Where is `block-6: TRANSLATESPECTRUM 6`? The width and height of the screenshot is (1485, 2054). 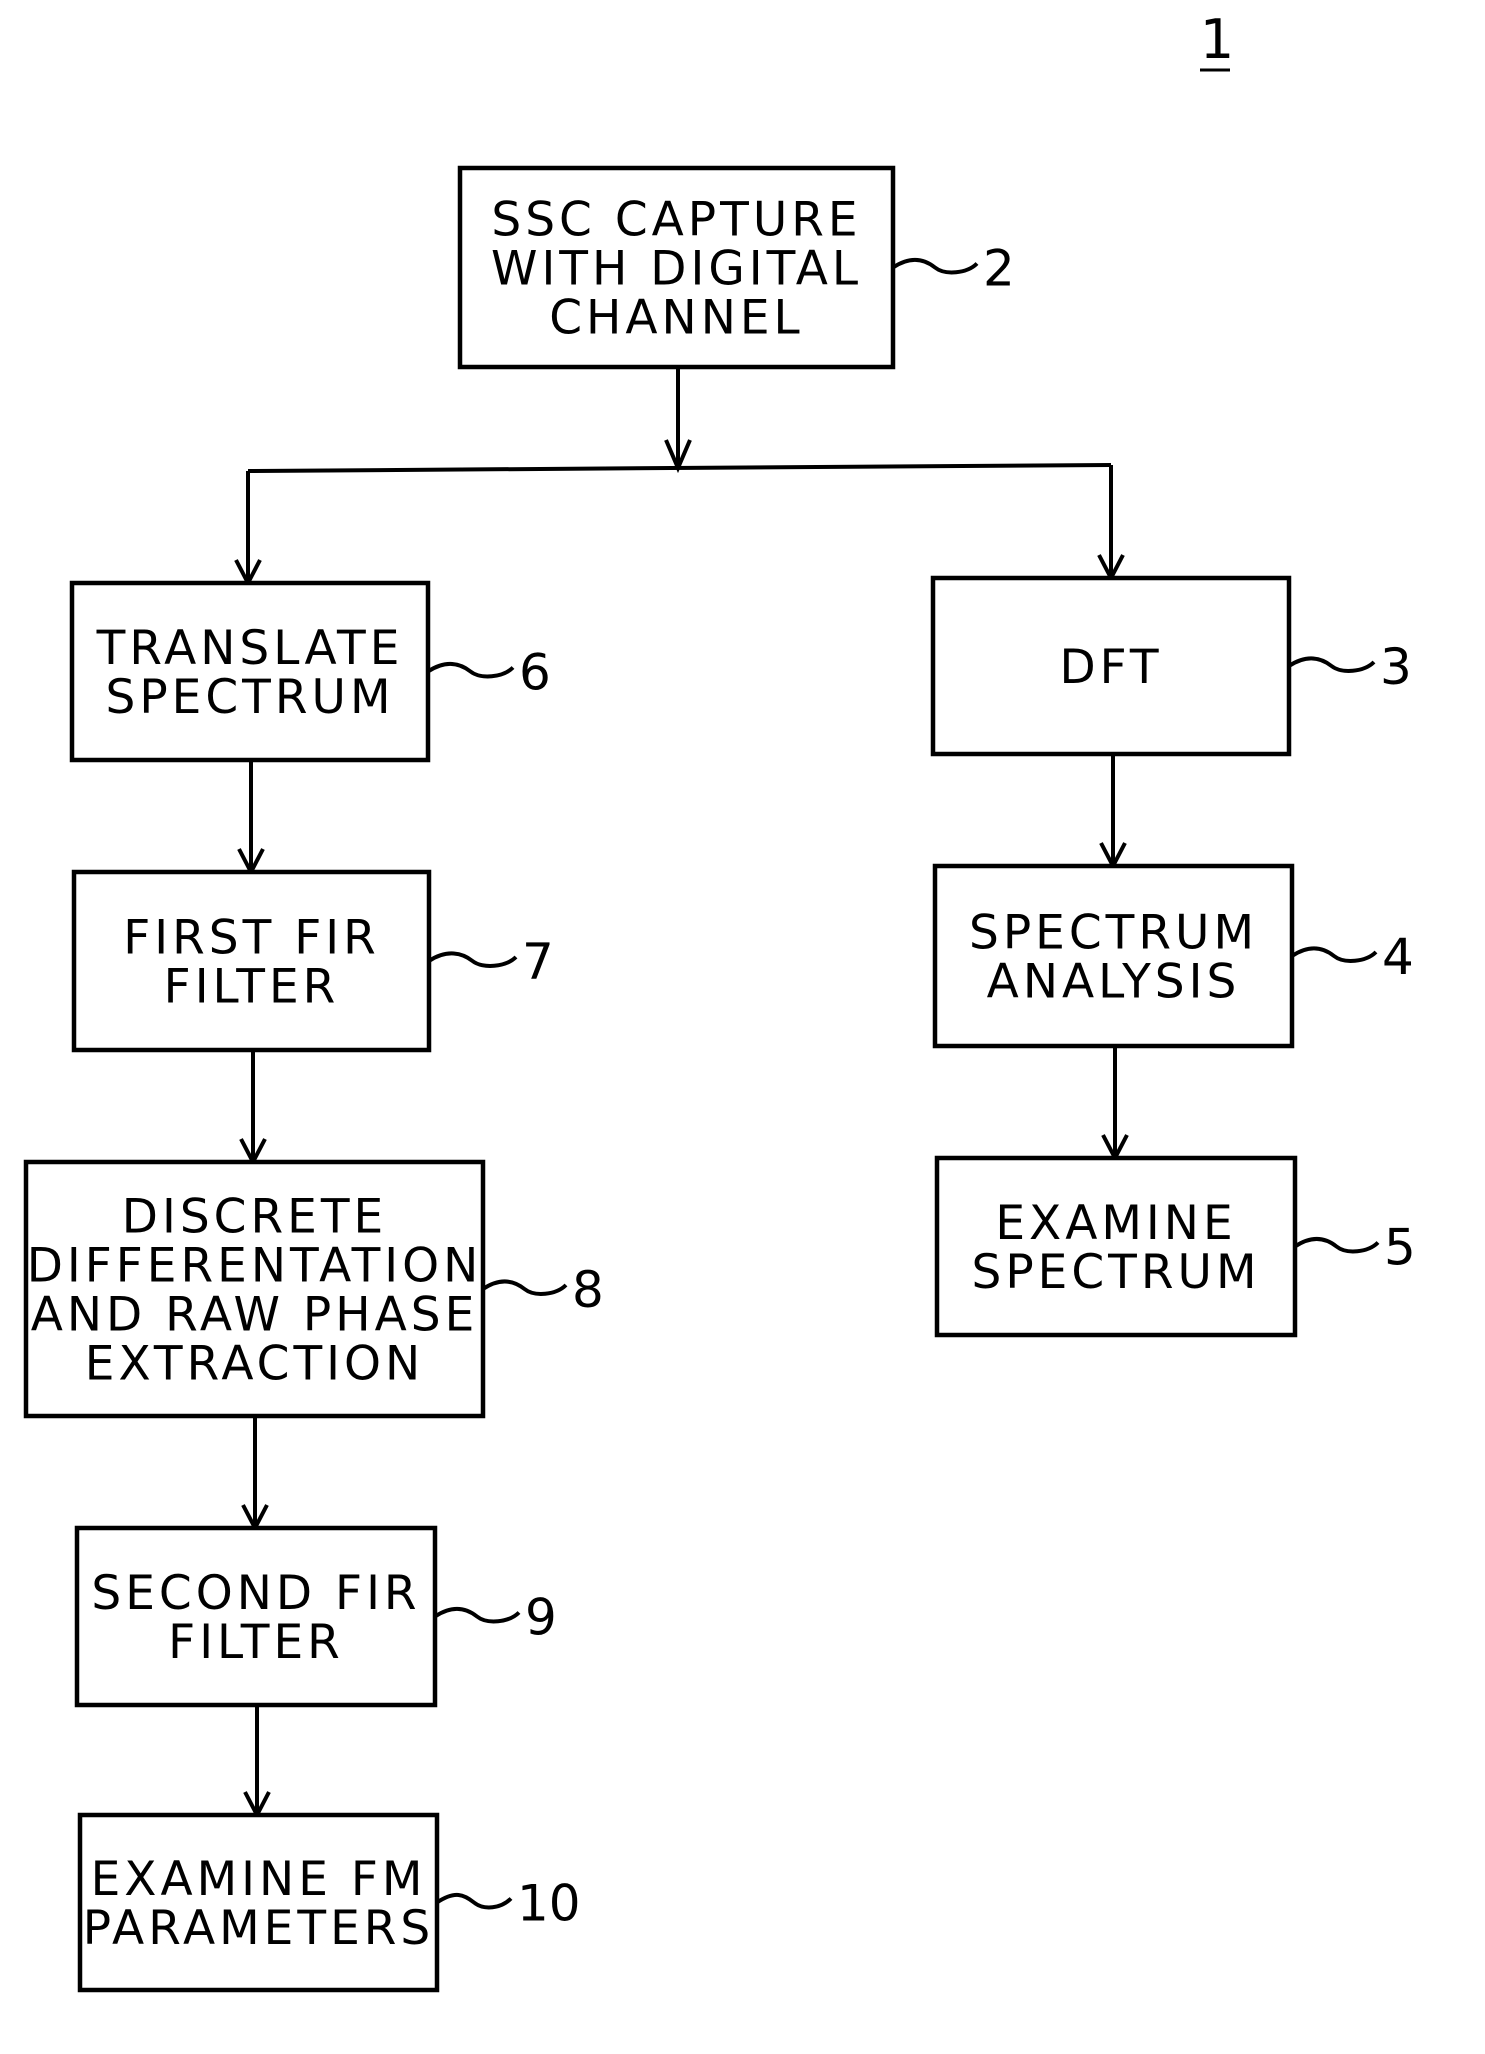
block-6: TRANSLATESPECTRUM 6 is located at coordinates (310, 671).